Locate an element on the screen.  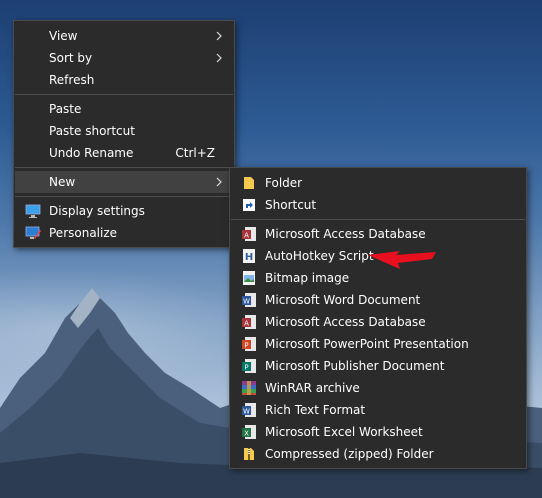
submenu-item-label: Microsoft Publisher Document is located at coordinates (355, 366).